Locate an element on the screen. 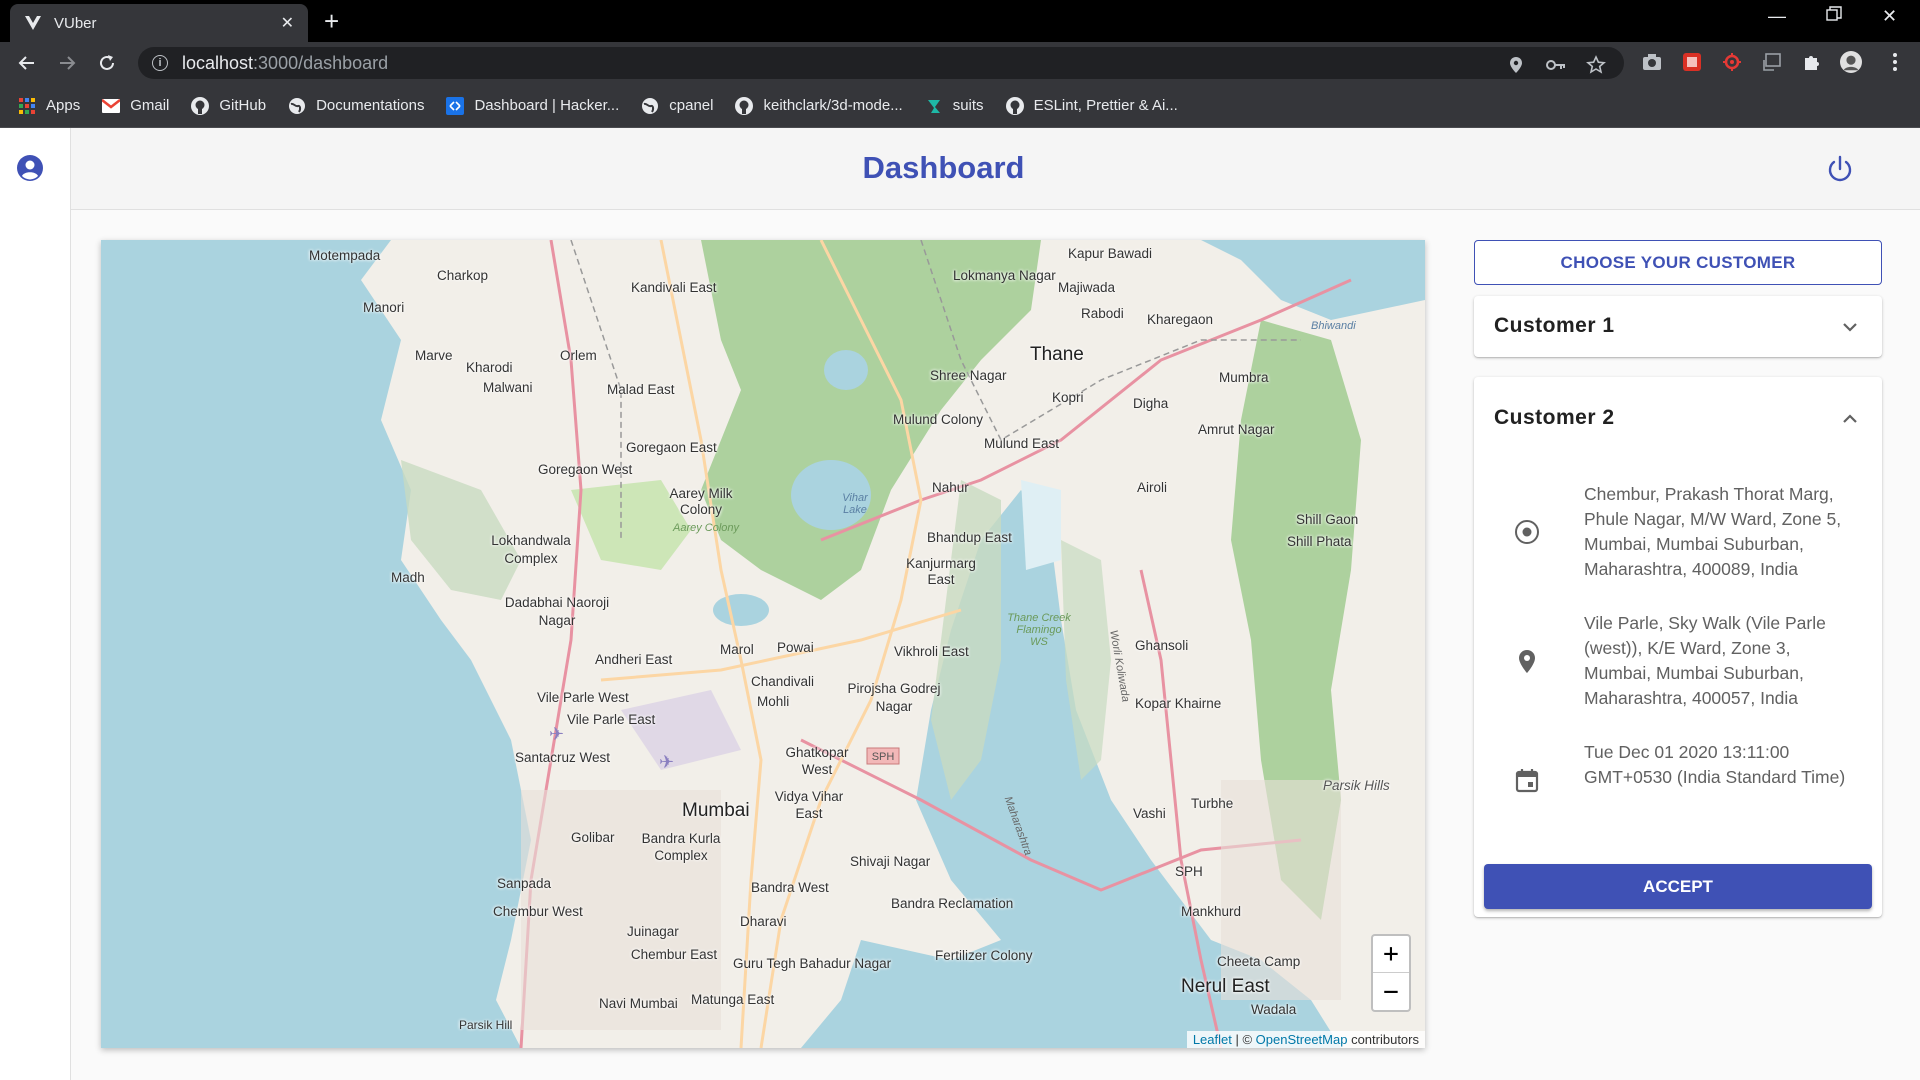  map-label: Kharodi is located at coordinates (489, 367).